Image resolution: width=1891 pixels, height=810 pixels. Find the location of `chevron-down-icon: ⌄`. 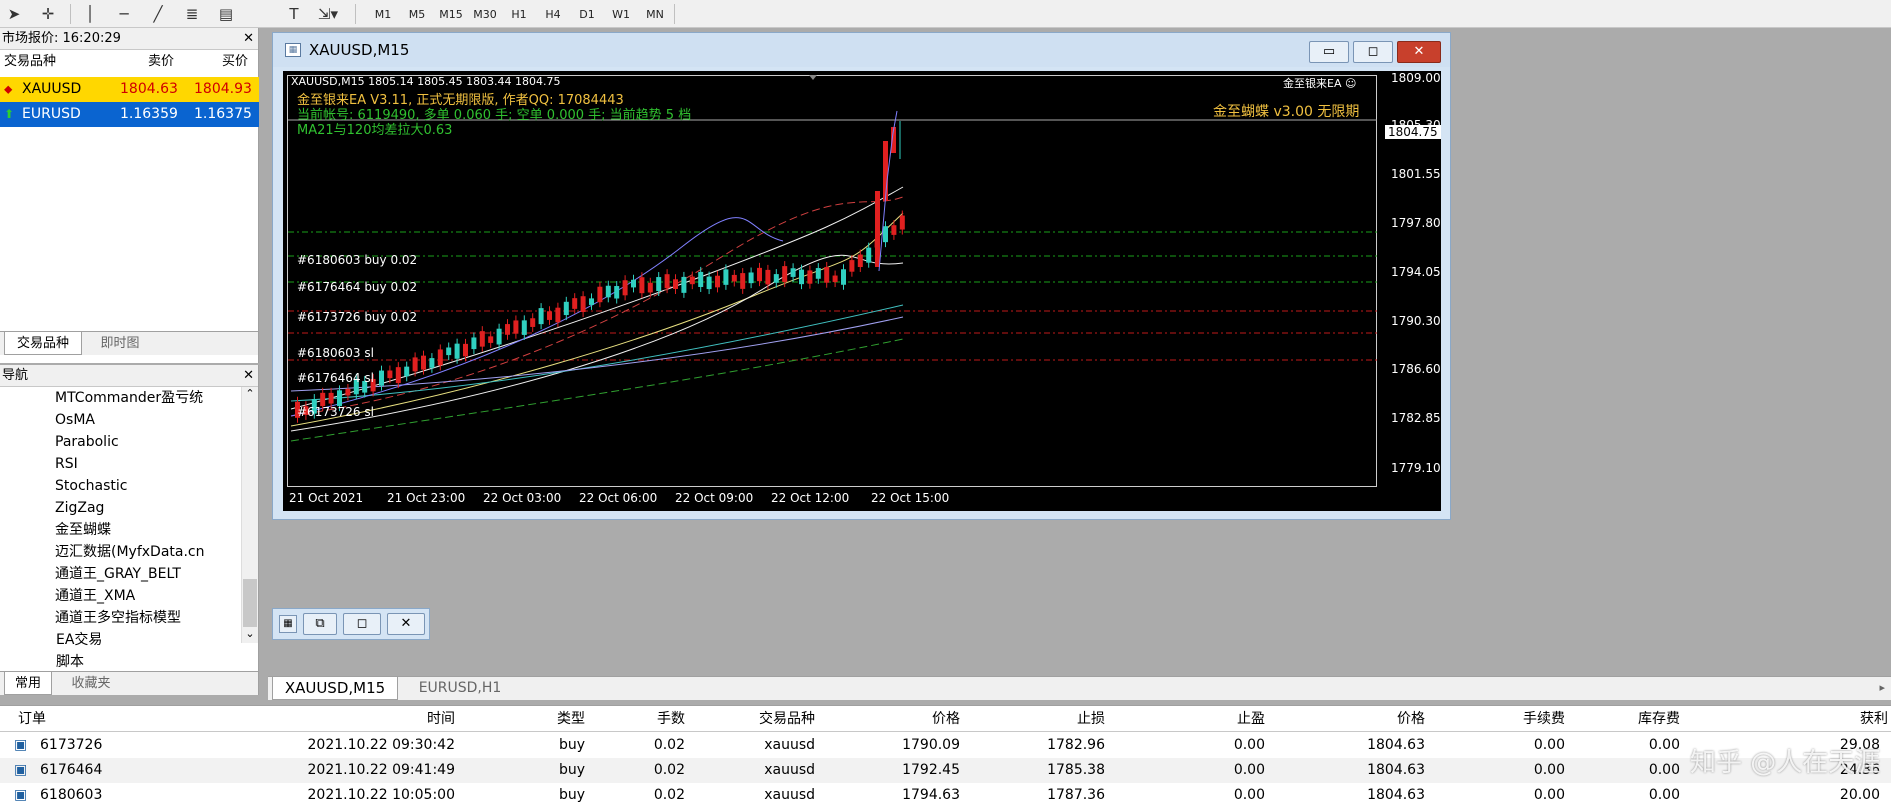

chevron-down-icon: ⌄ is located at coordinates (250, 635).